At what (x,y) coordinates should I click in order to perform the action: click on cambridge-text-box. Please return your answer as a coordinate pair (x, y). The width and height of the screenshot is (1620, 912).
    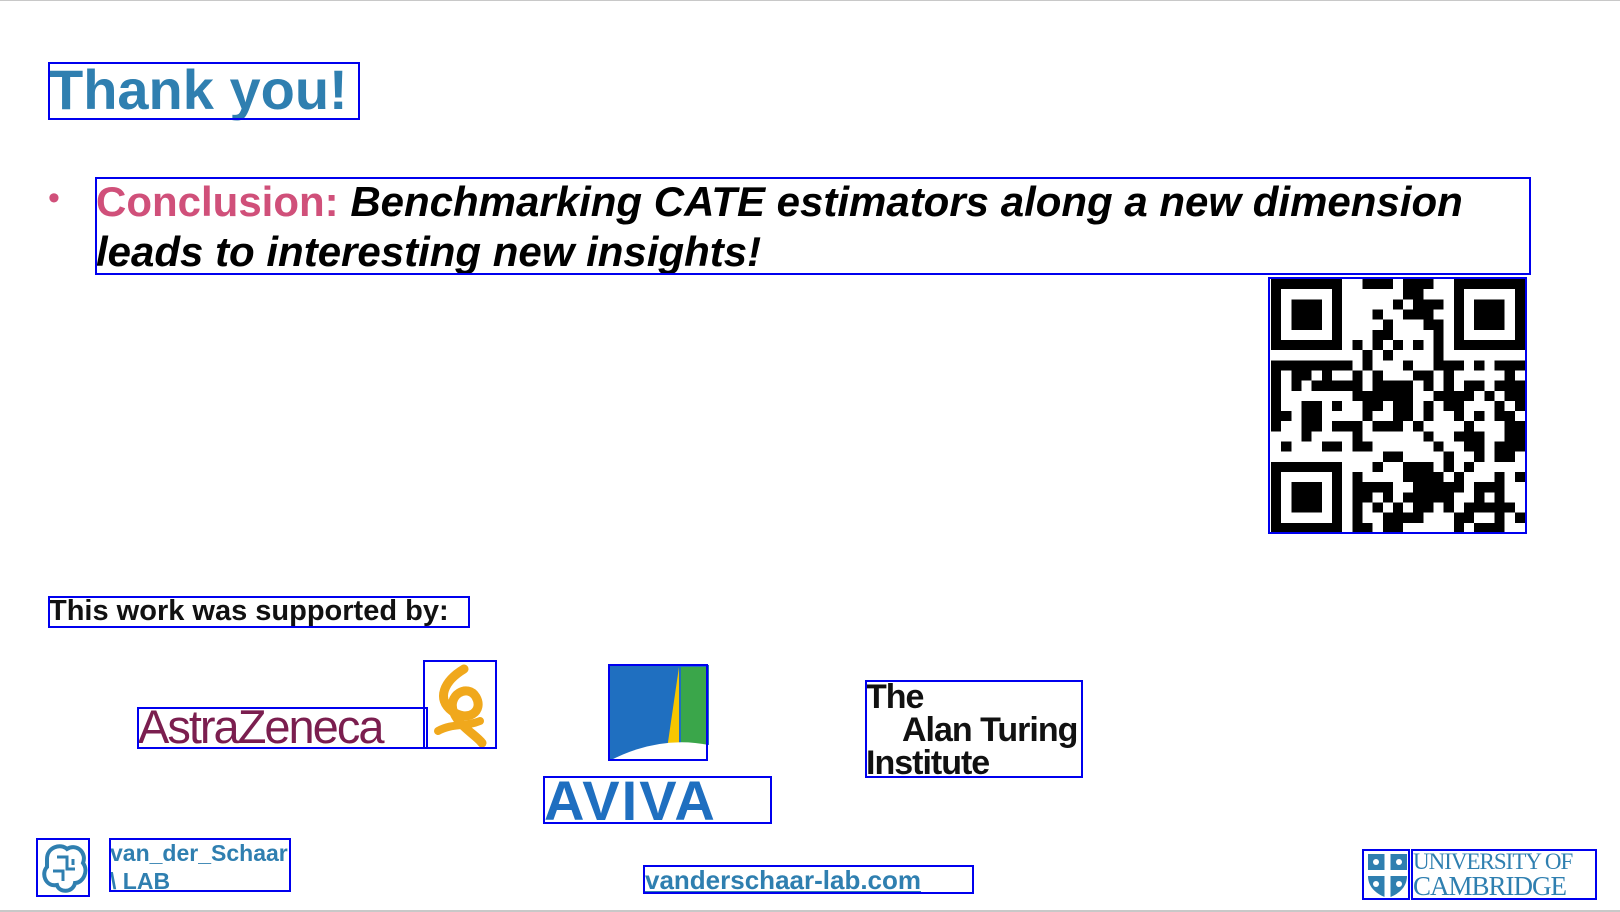
    Looking at the image, I should click on (1504, 874).